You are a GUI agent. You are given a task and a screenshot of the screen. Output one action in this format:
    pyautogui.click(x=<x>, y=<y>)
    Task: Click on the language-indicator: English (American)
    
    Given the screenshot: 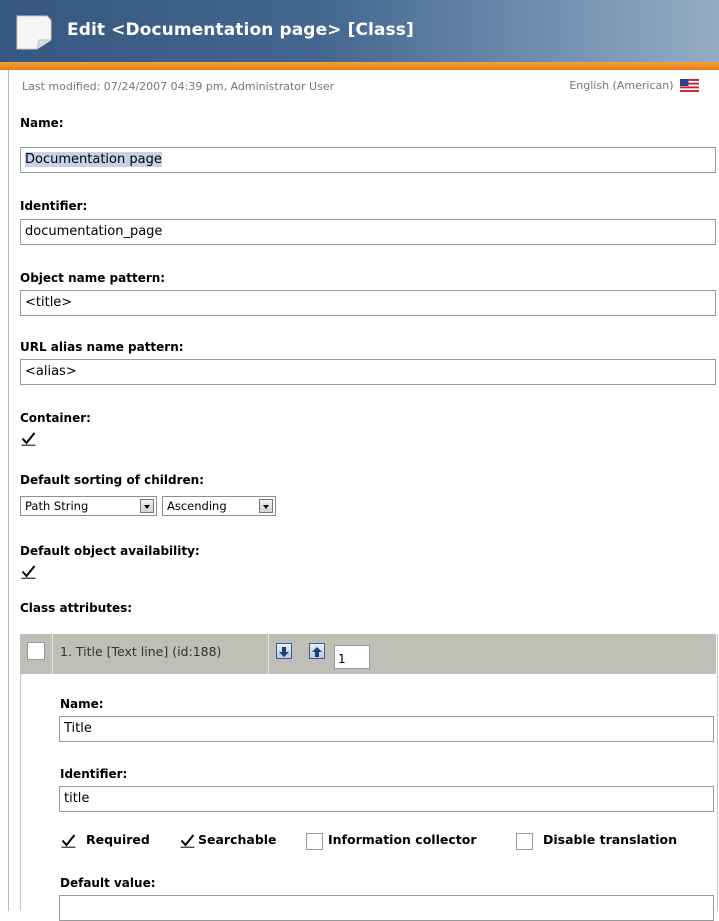 What is the action you would take?
    pyautogui.click(x=634, y=85)
    